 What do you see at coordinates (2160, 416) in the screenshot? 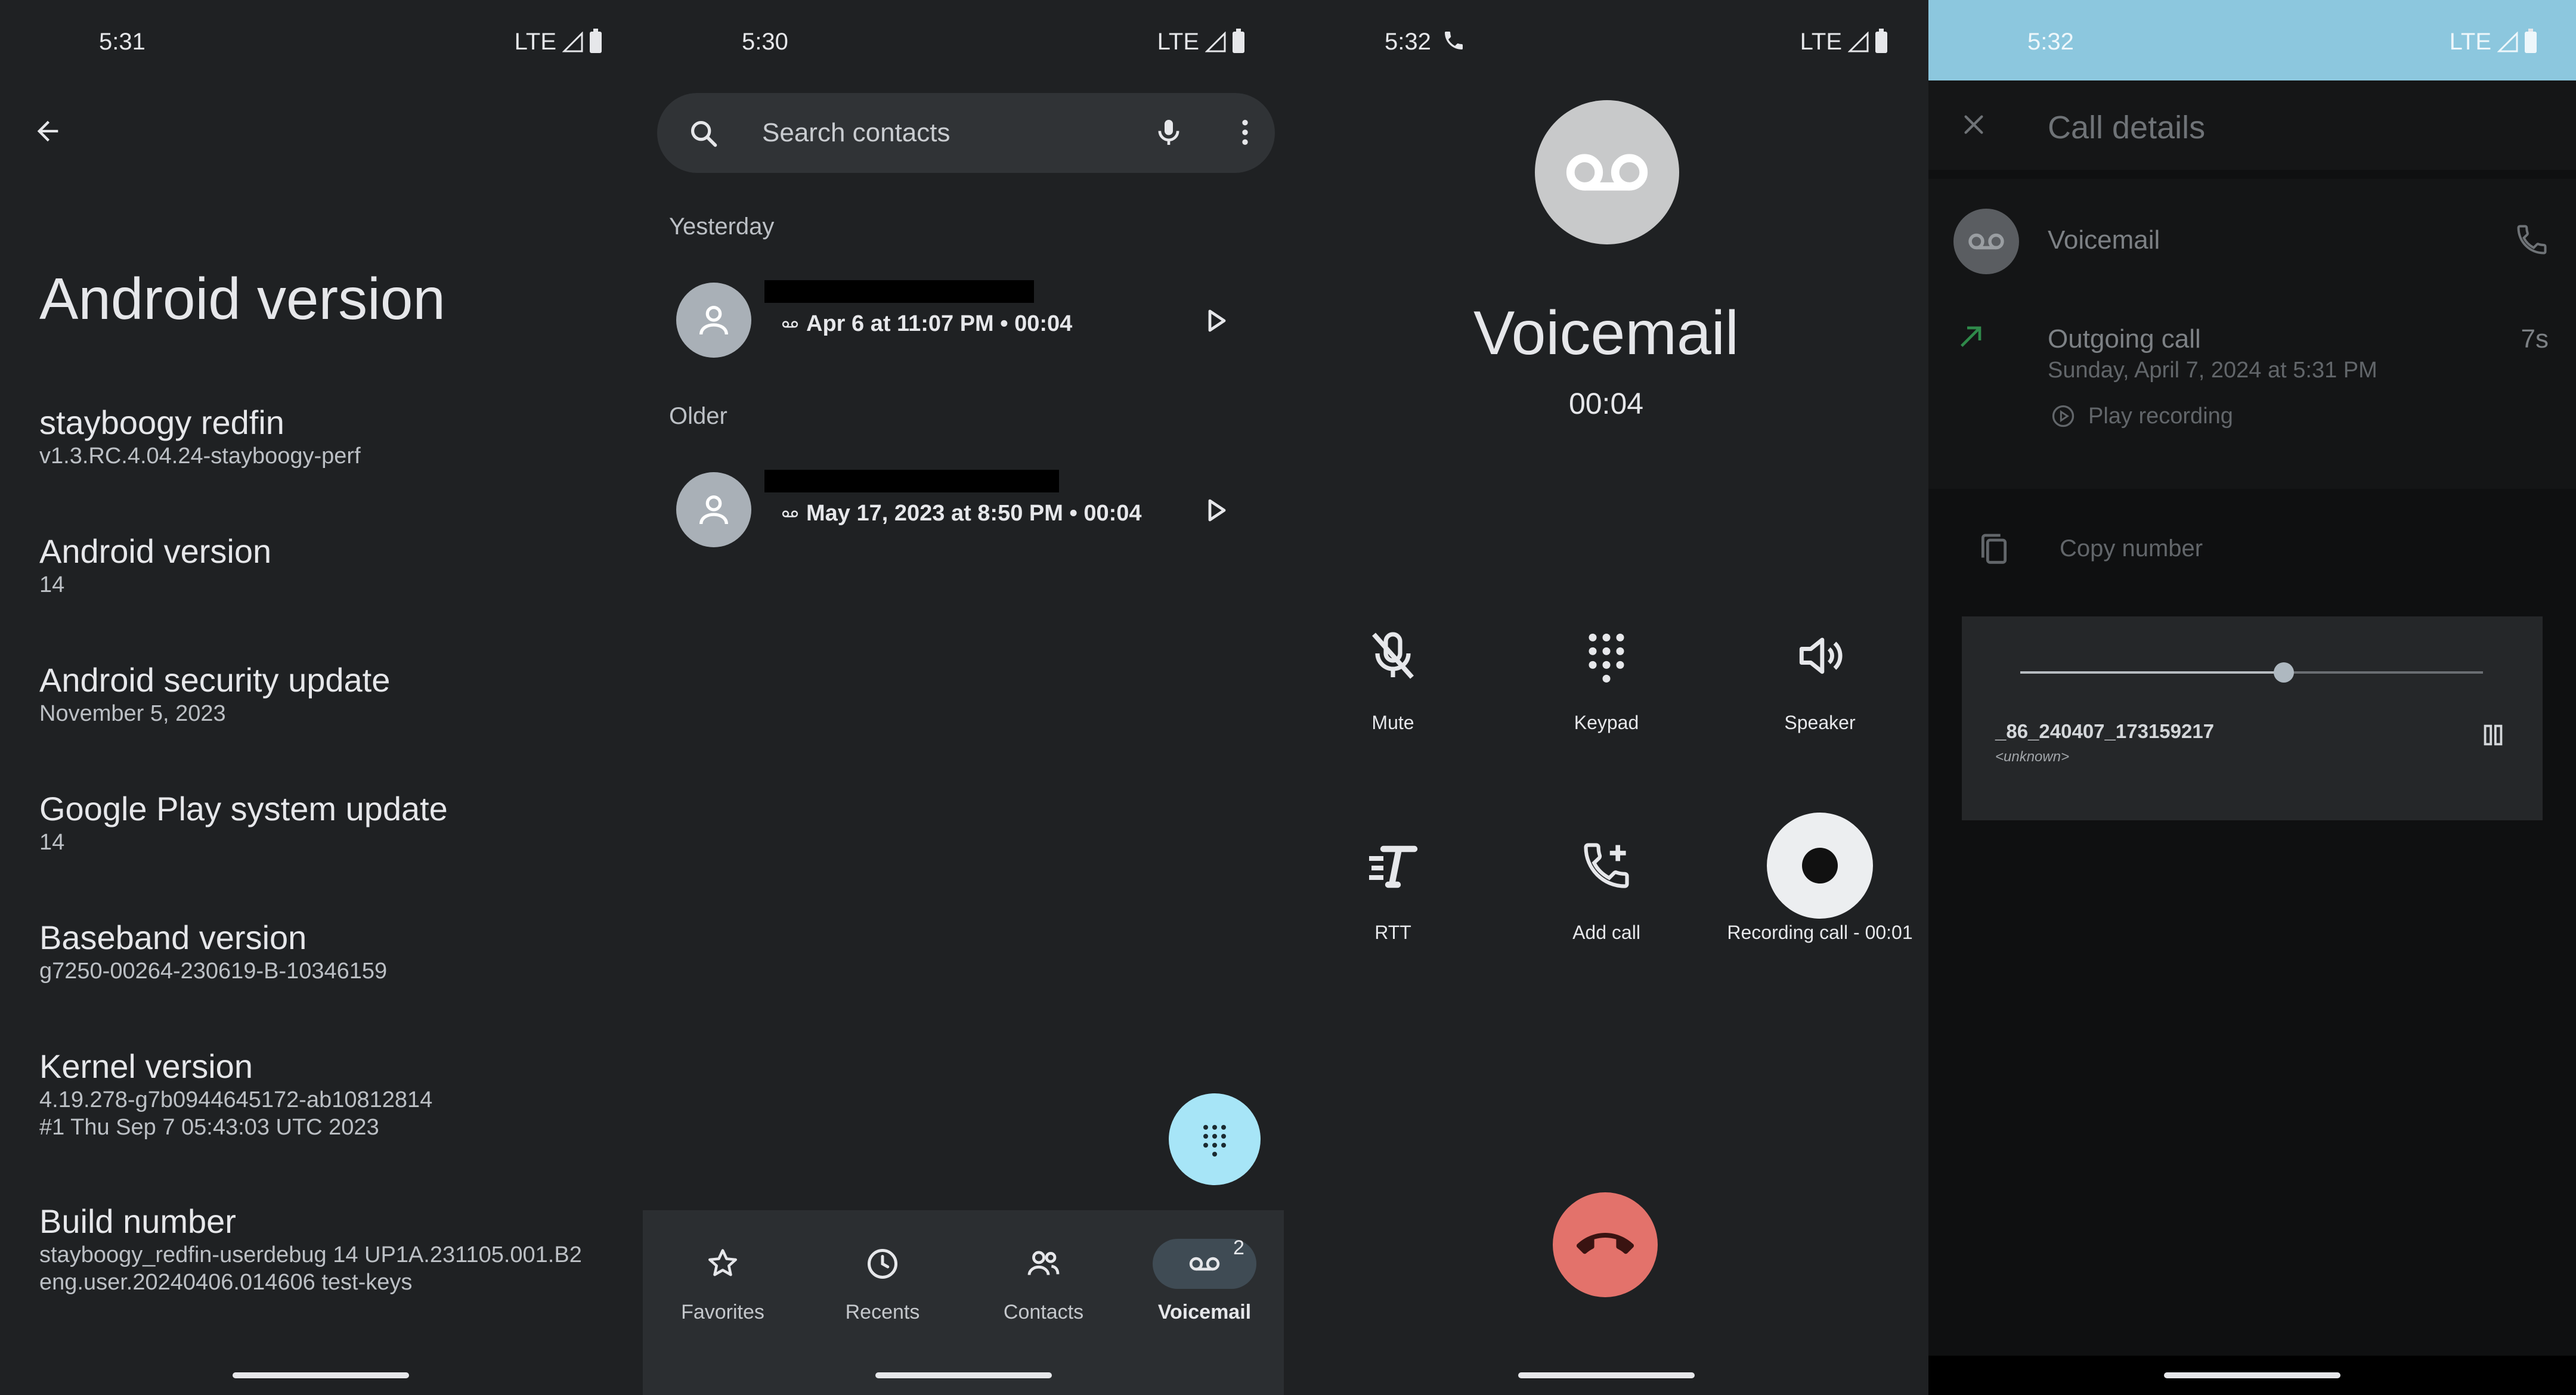
I see `play-recording-label: Play recording` at bounding box center [2160, 416].